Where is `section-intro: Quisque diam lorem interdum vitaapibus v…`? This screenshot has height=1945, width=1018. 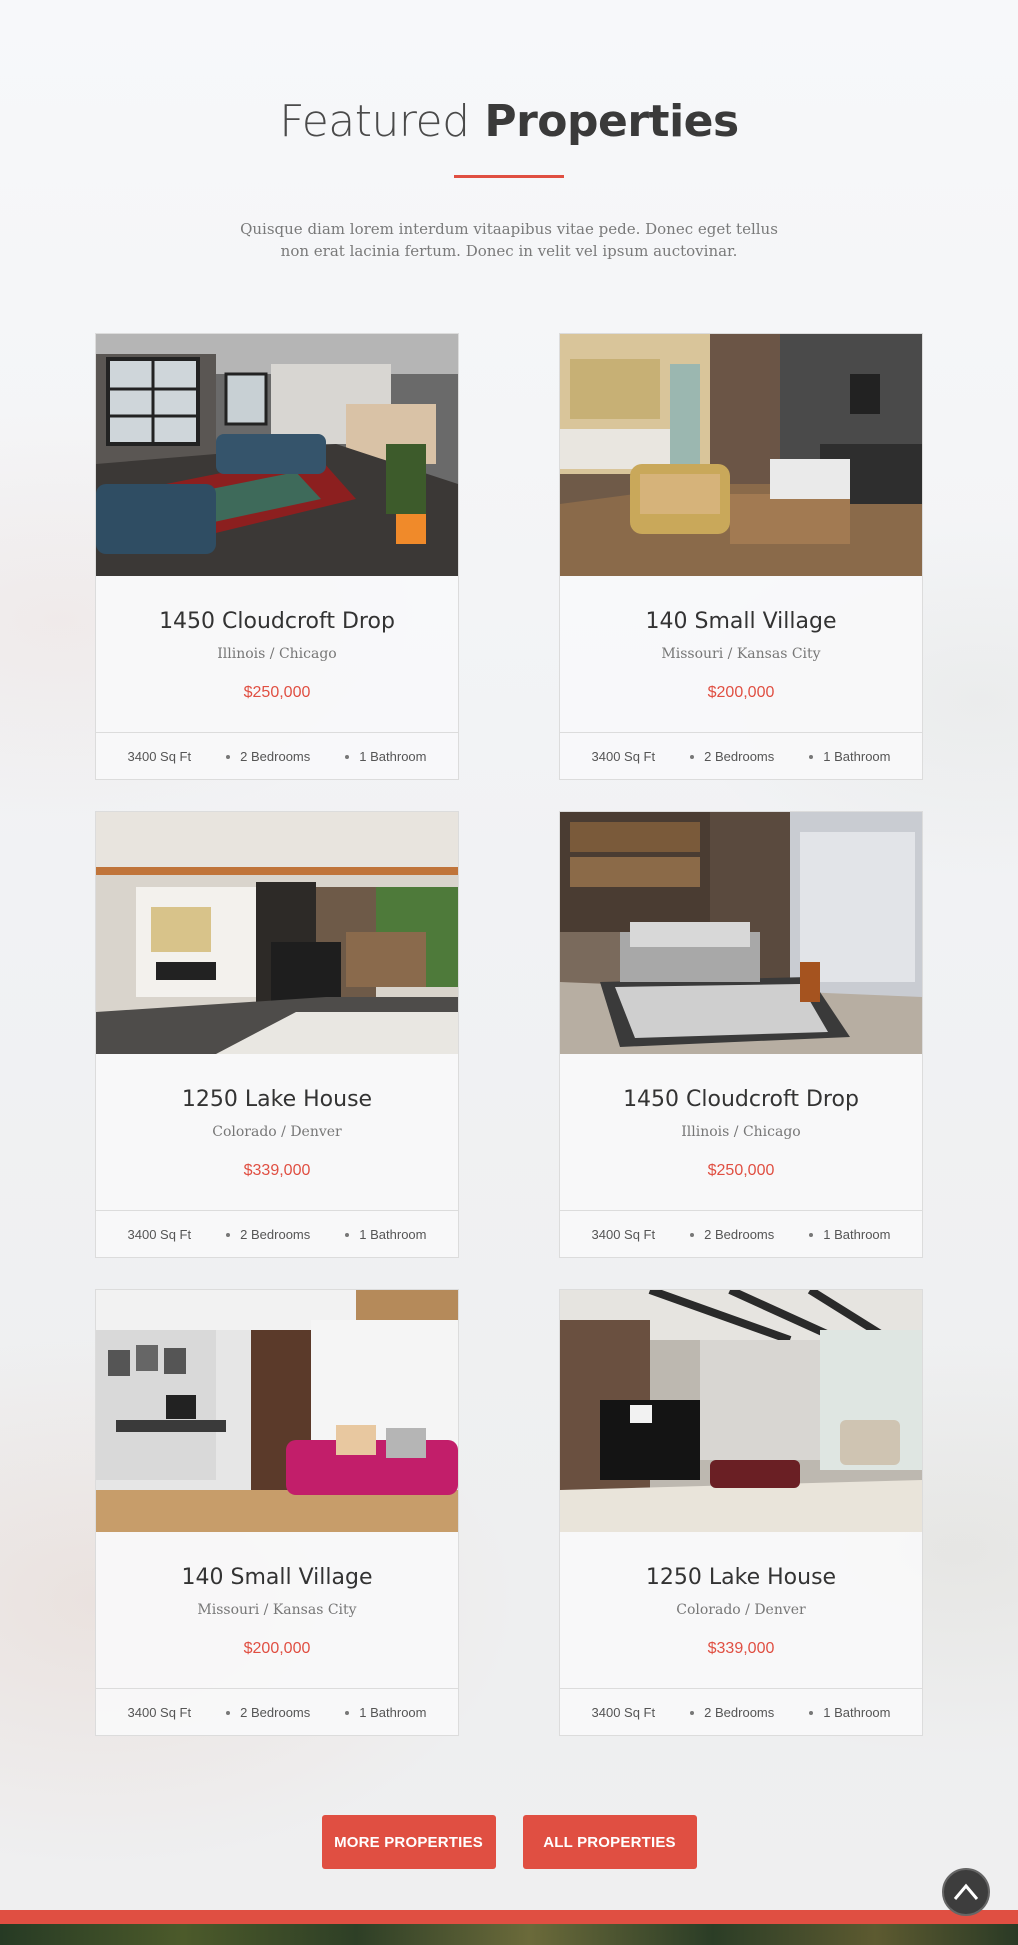
section-intro: Quisque diam lorem interdum vitaapibus v… is located at coordinates (509, 240).